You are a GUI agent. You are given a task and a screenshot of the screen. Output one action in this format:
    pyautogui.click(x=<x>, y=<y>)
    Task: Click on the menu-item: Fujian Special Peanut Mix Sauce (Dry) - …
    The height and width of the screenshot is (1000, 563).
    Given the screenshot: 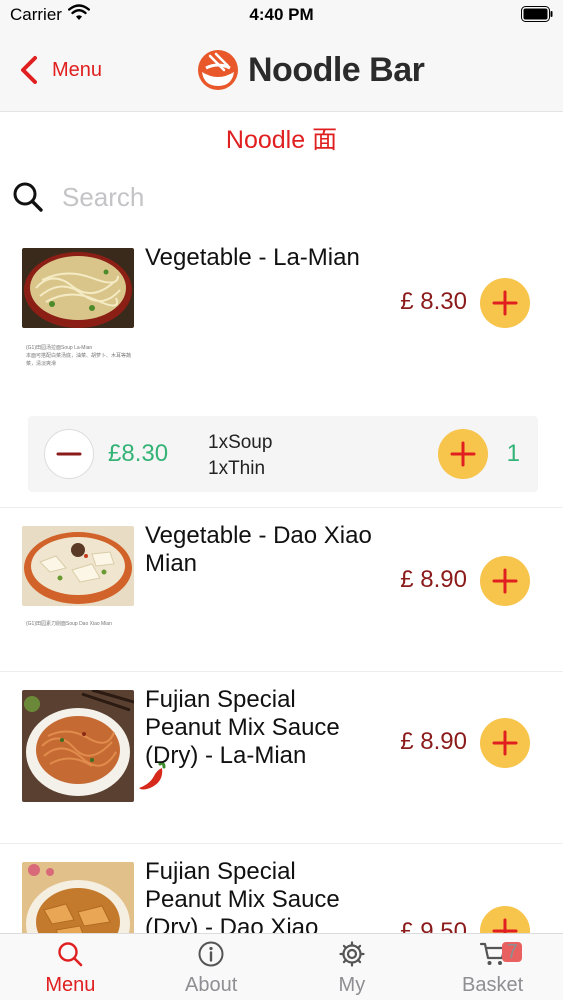 What is the action you would take?
    pyautogui.click(x=281, y=888)
    